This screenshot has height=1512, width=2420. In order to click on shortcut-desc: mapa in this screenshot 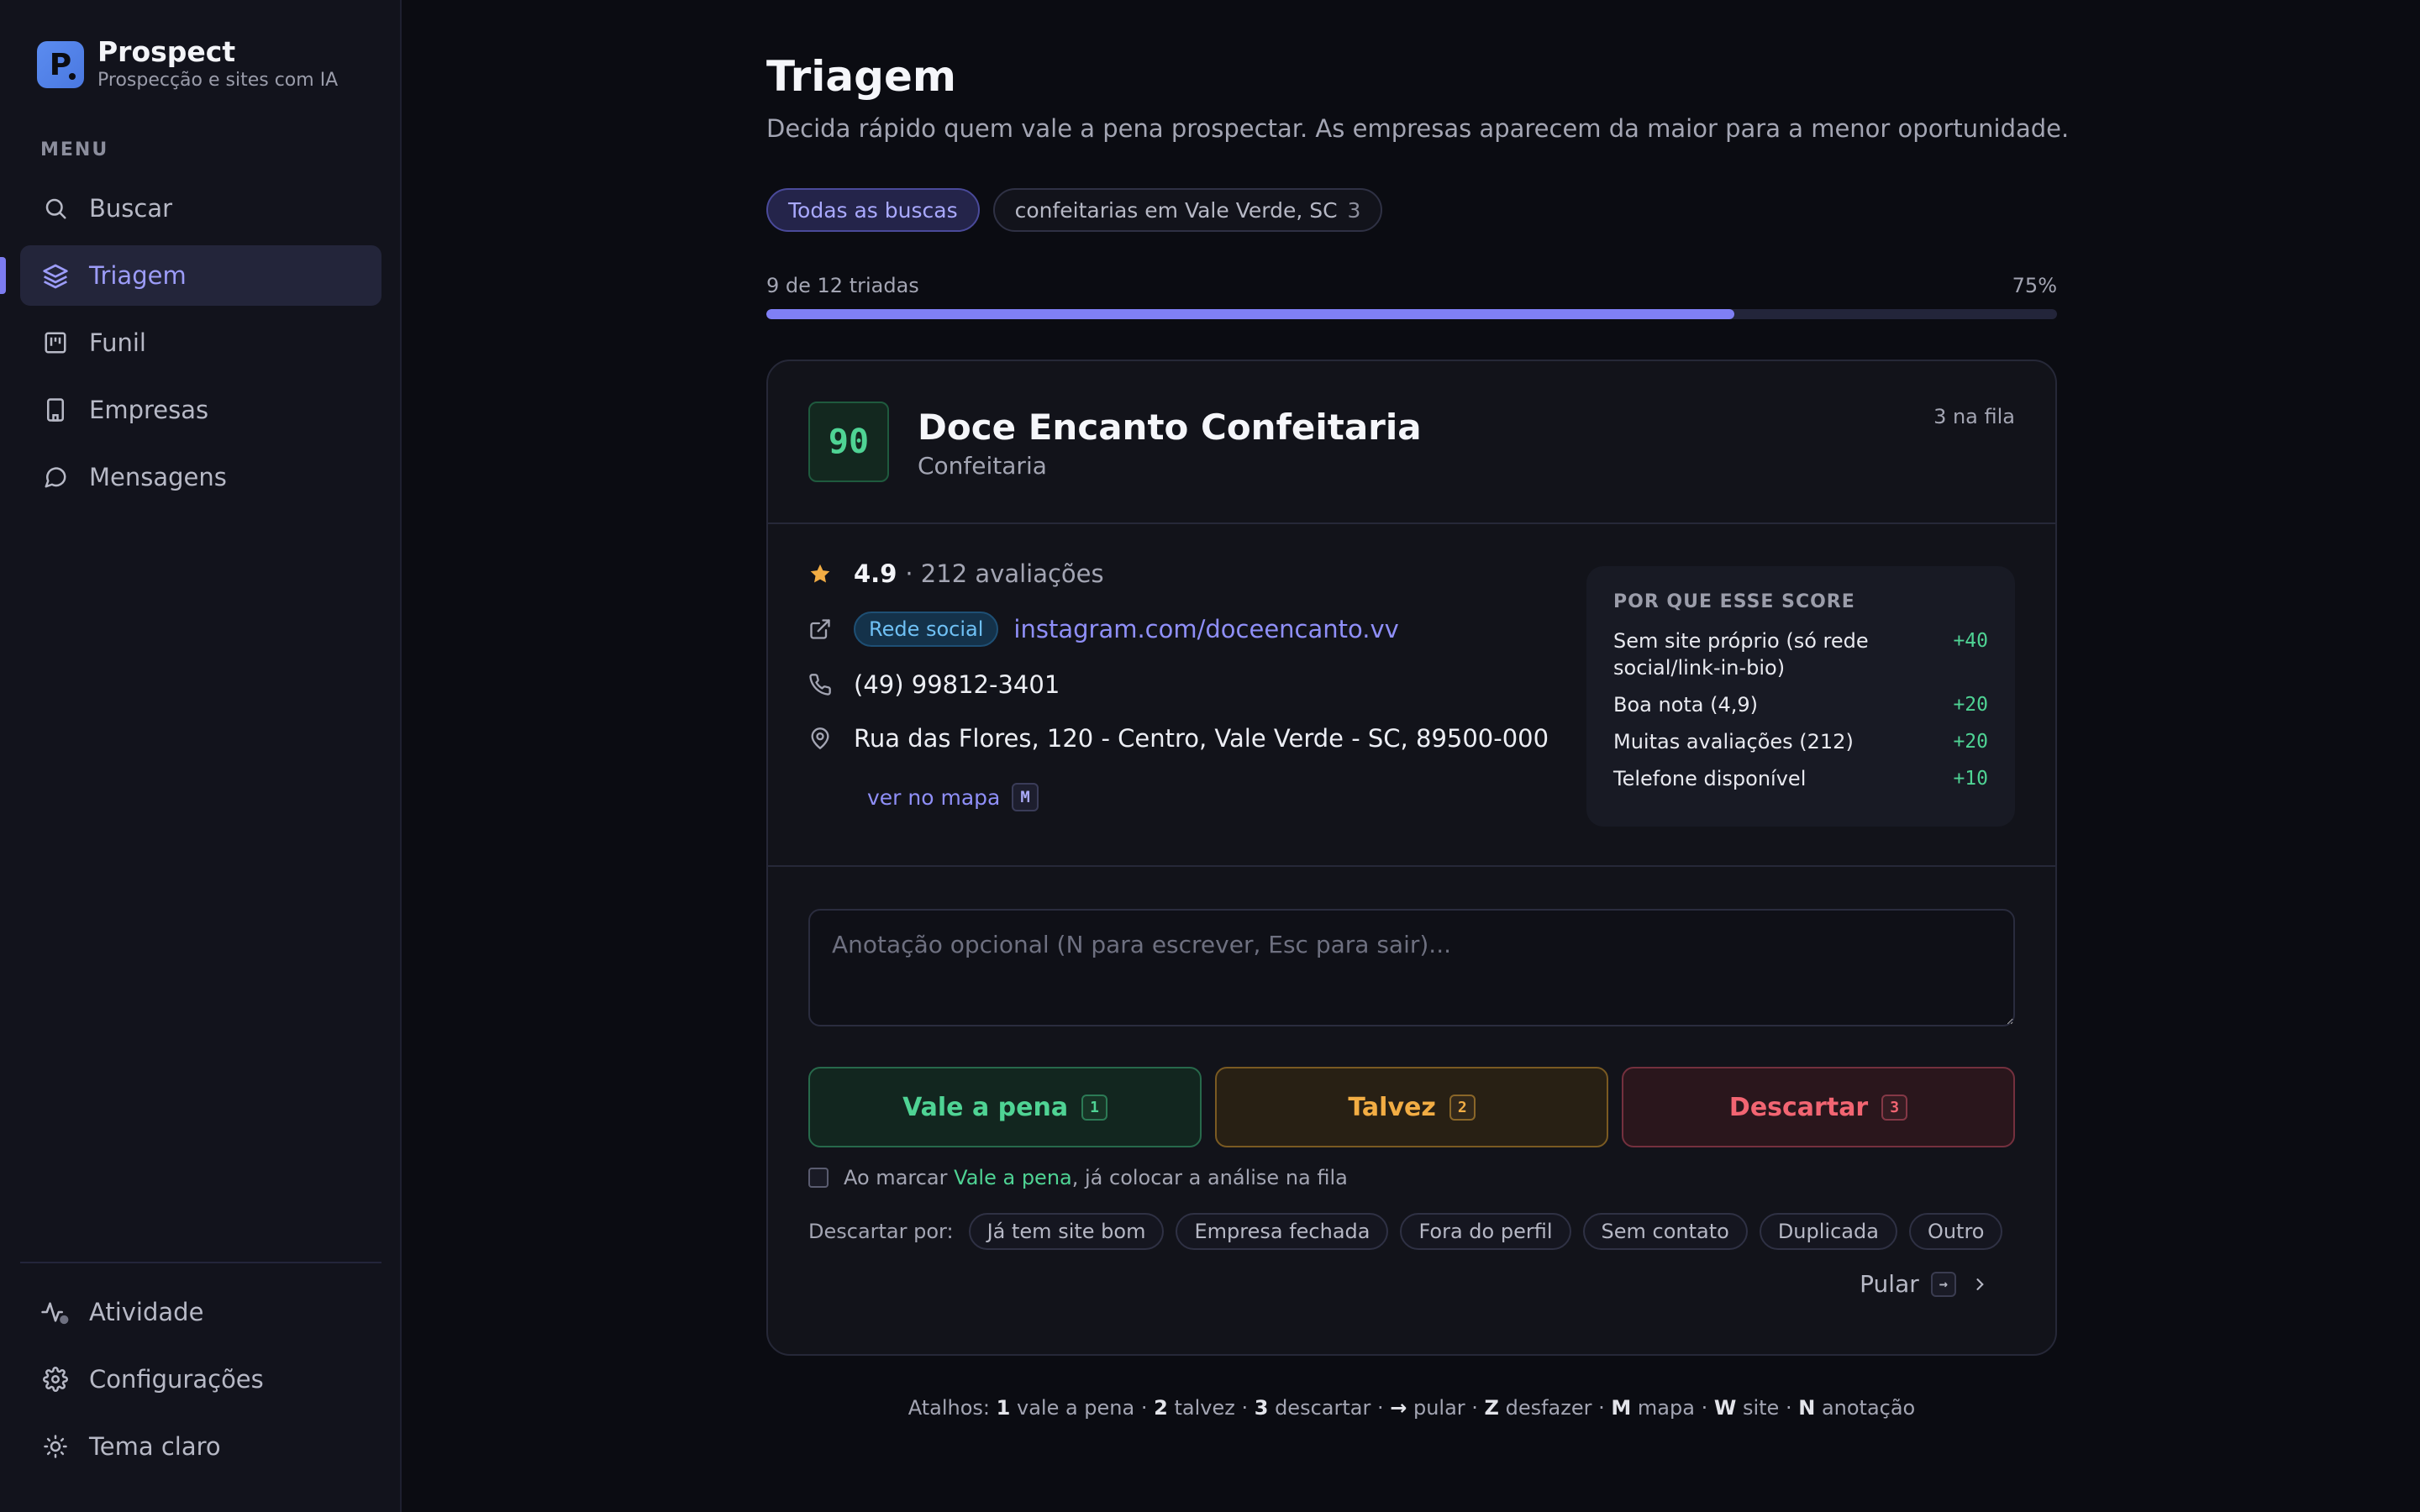, I will do `click(1666, 1408)`.